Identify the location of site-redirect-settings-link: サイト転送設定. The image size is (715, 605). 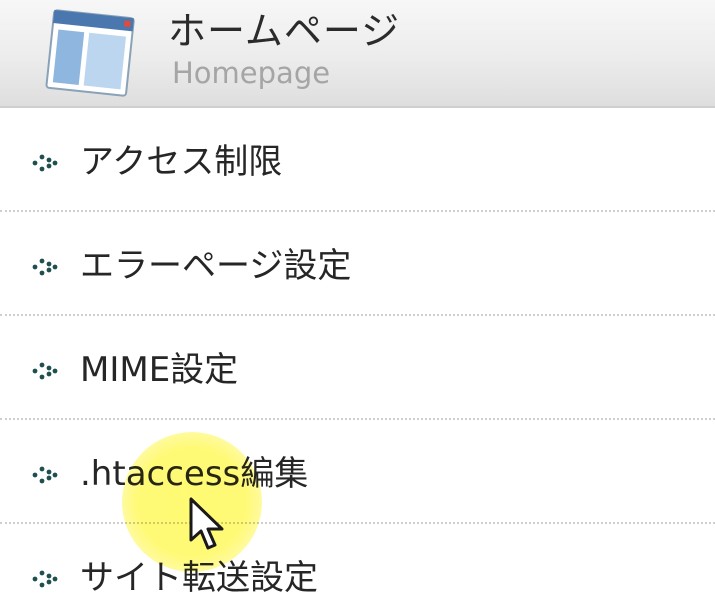
(199, 578).